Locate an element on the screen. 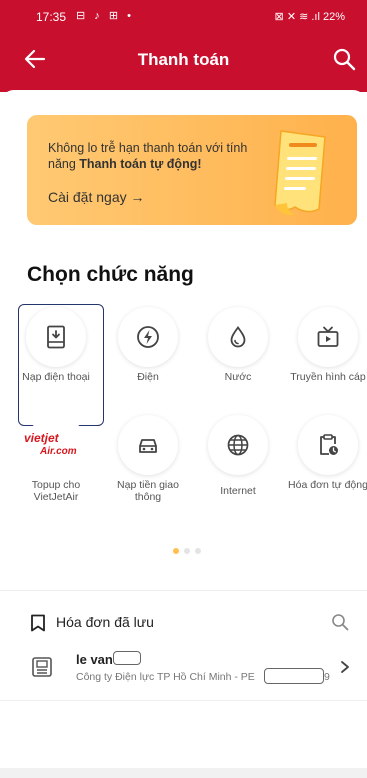 The image size is (367, 778). search-saved-icon is located at coordinates (340, 622).